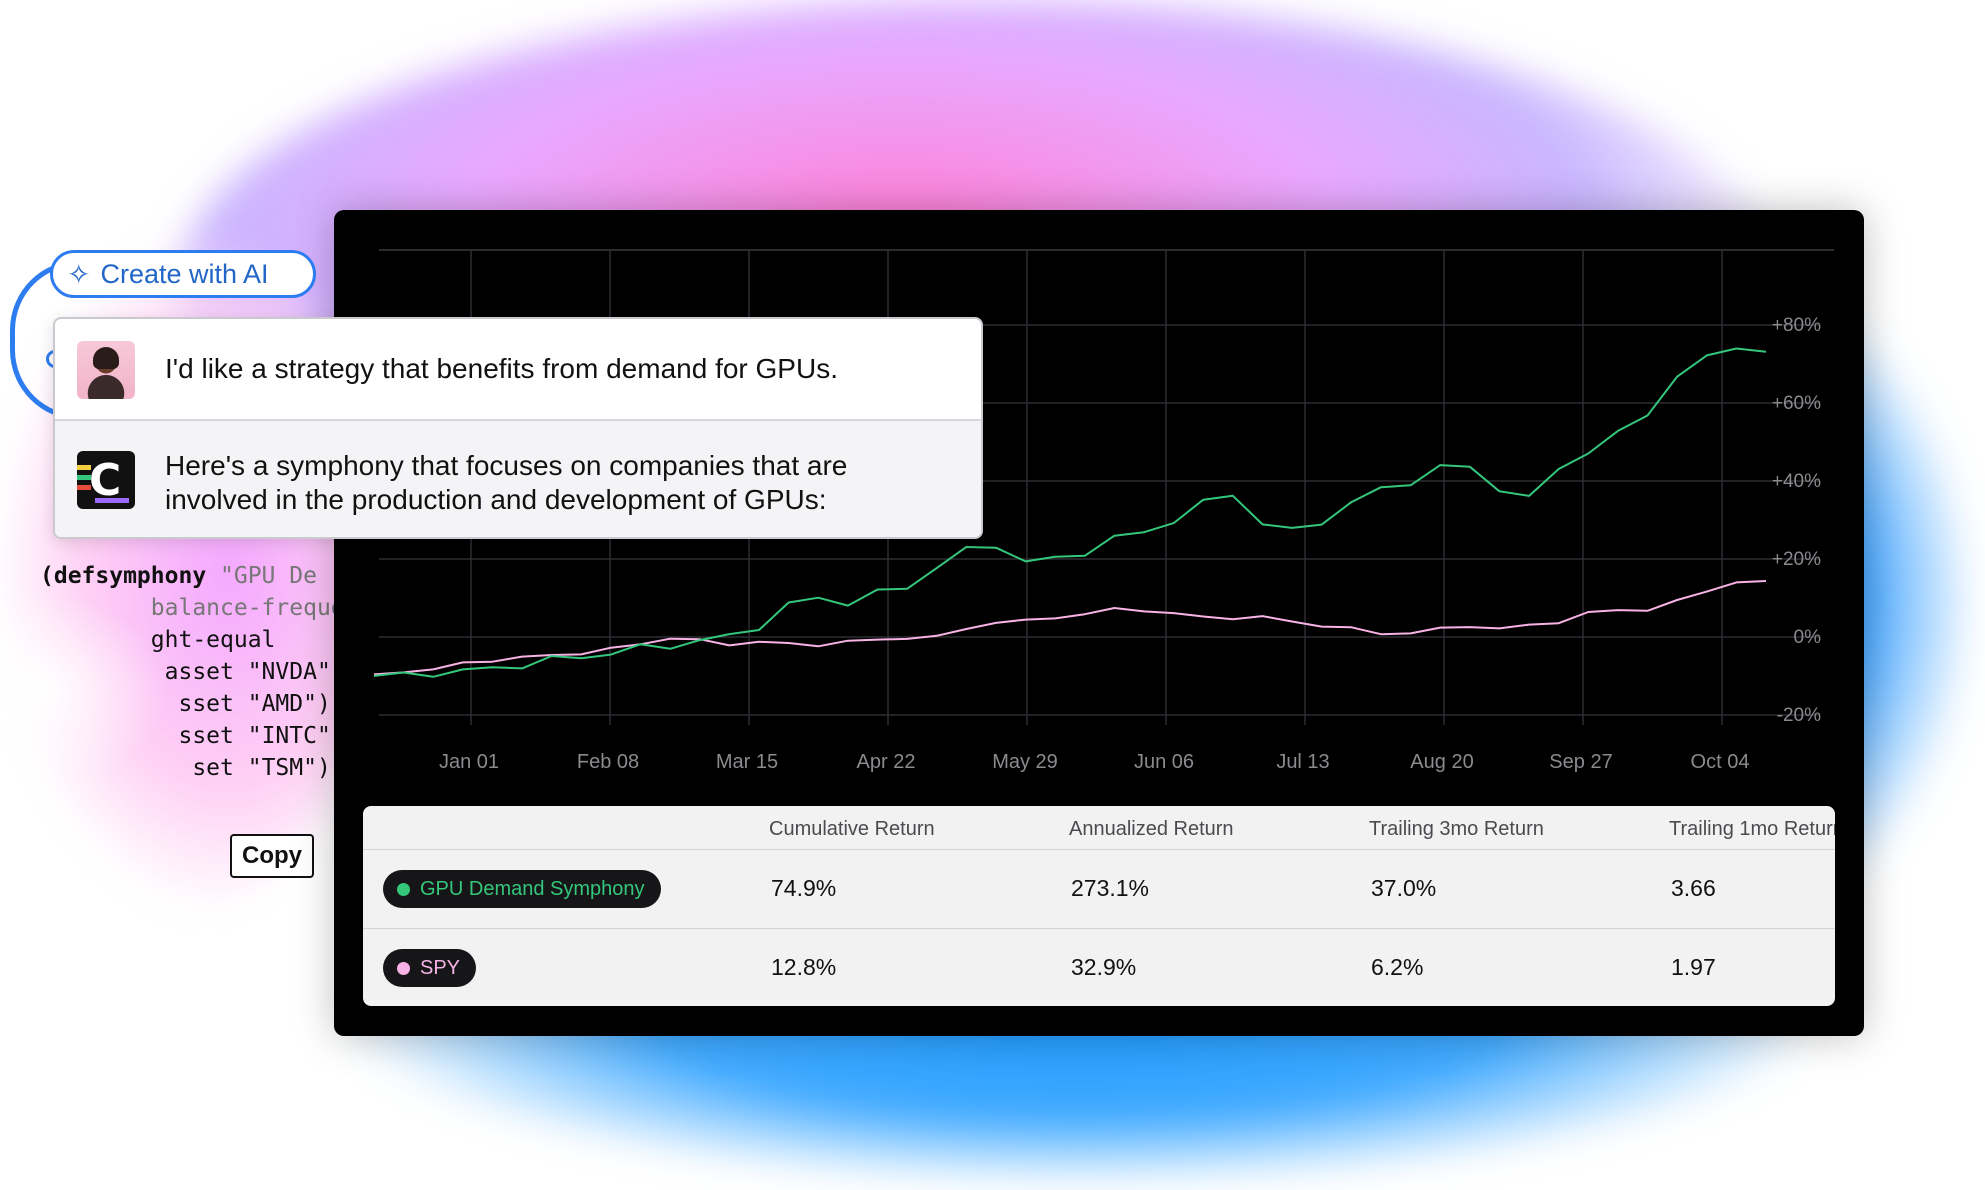 This screenshot has width=1985, height=1190. Describe the element at coordinates (1693, 888) in the screenshot. I see `trailing-1mo-value: 3.66` at that location.